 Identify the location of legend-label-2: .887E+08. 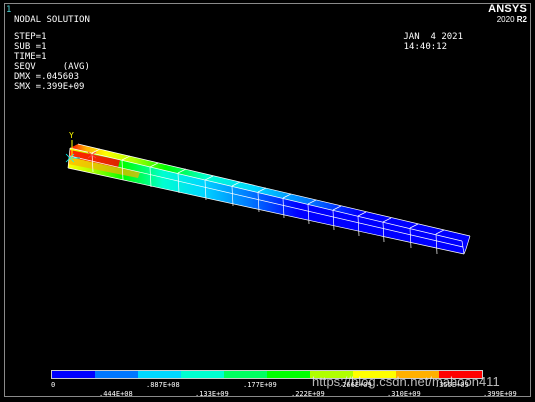
(163, 385).